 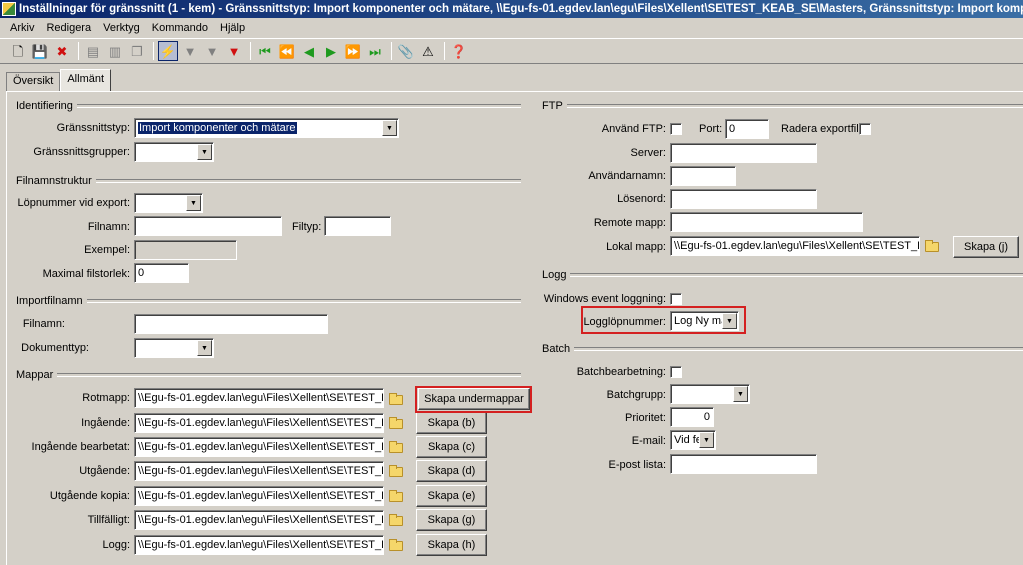 What do you see at coordinates (51, 301) in the screenshot?
I see `section-importfilnamn-title: Importfilnamn` at bounding box center [51, 301].